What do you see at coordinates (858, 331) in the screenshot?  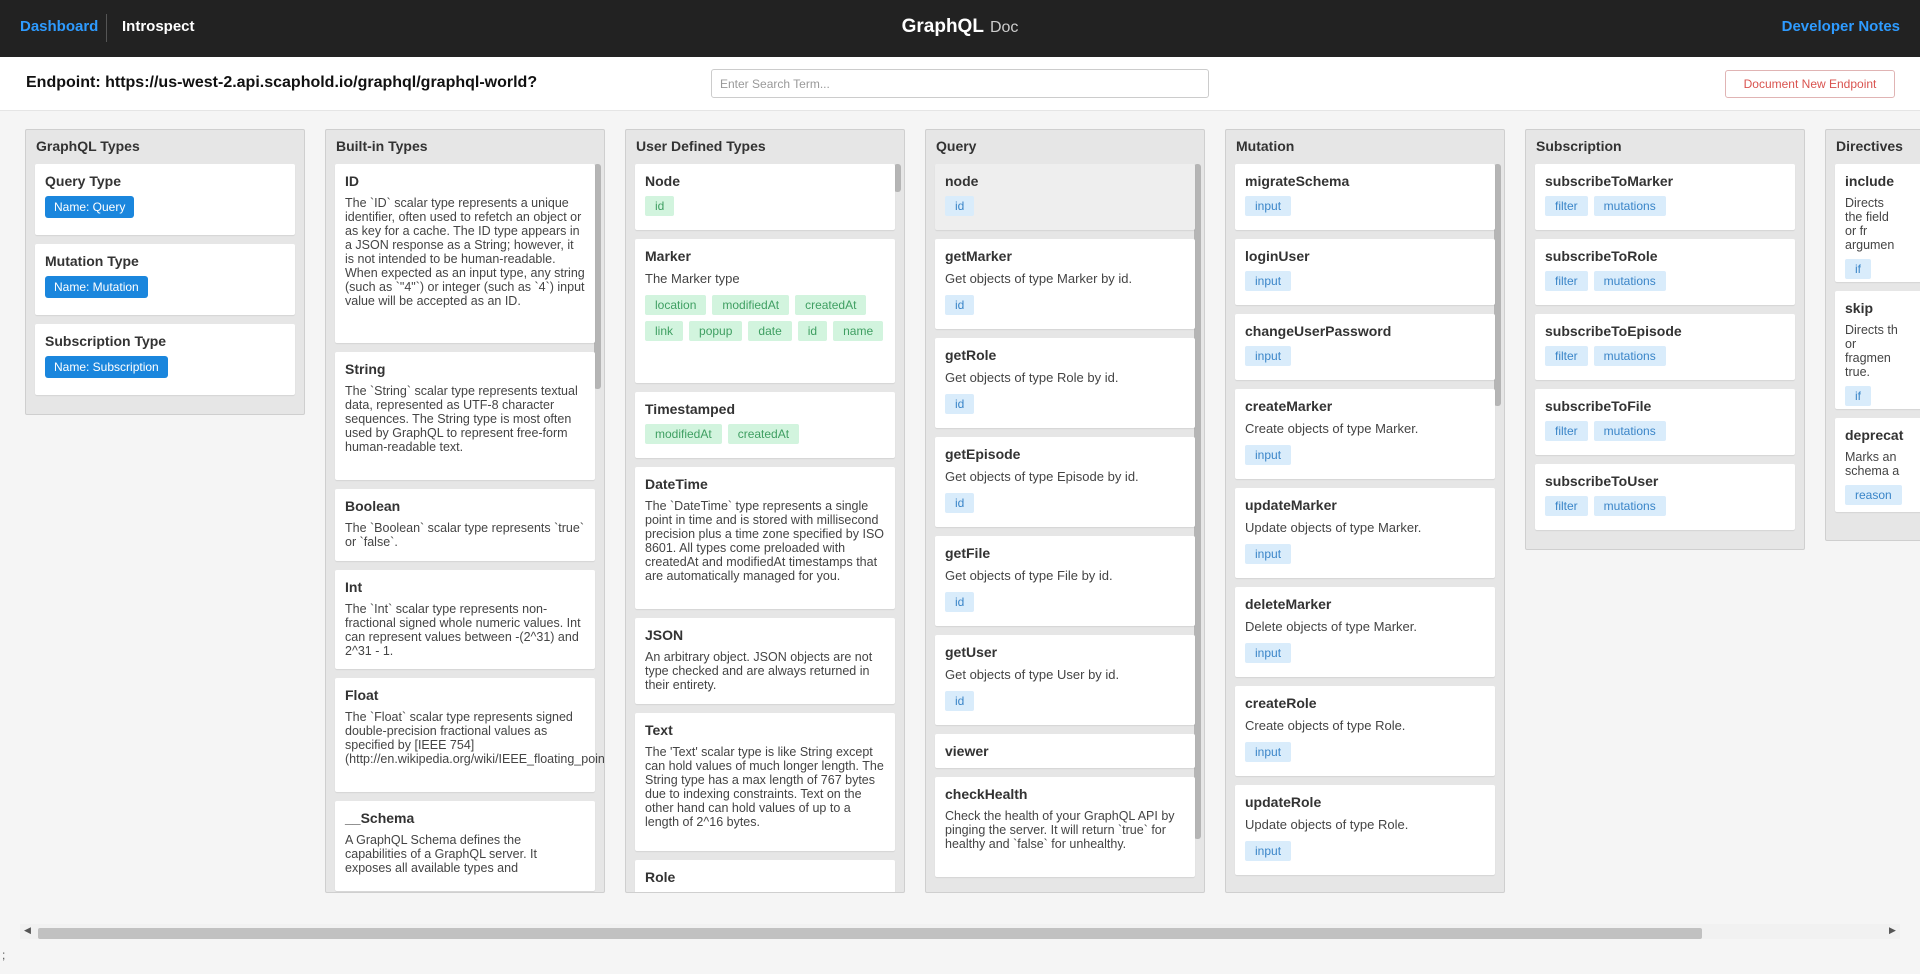 I see `field-tag: name` at bounding box center [858, 331].